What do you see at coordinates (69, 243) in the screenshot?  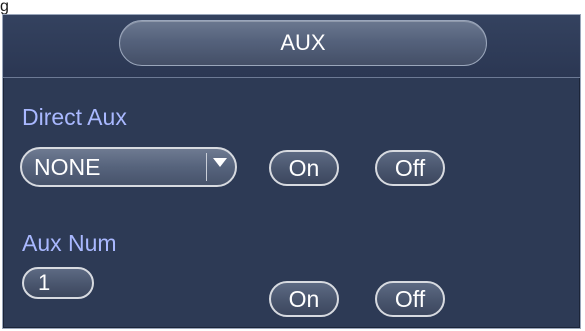 I see `aux-num-label: Aux Num` at bounding box center [69, 243].